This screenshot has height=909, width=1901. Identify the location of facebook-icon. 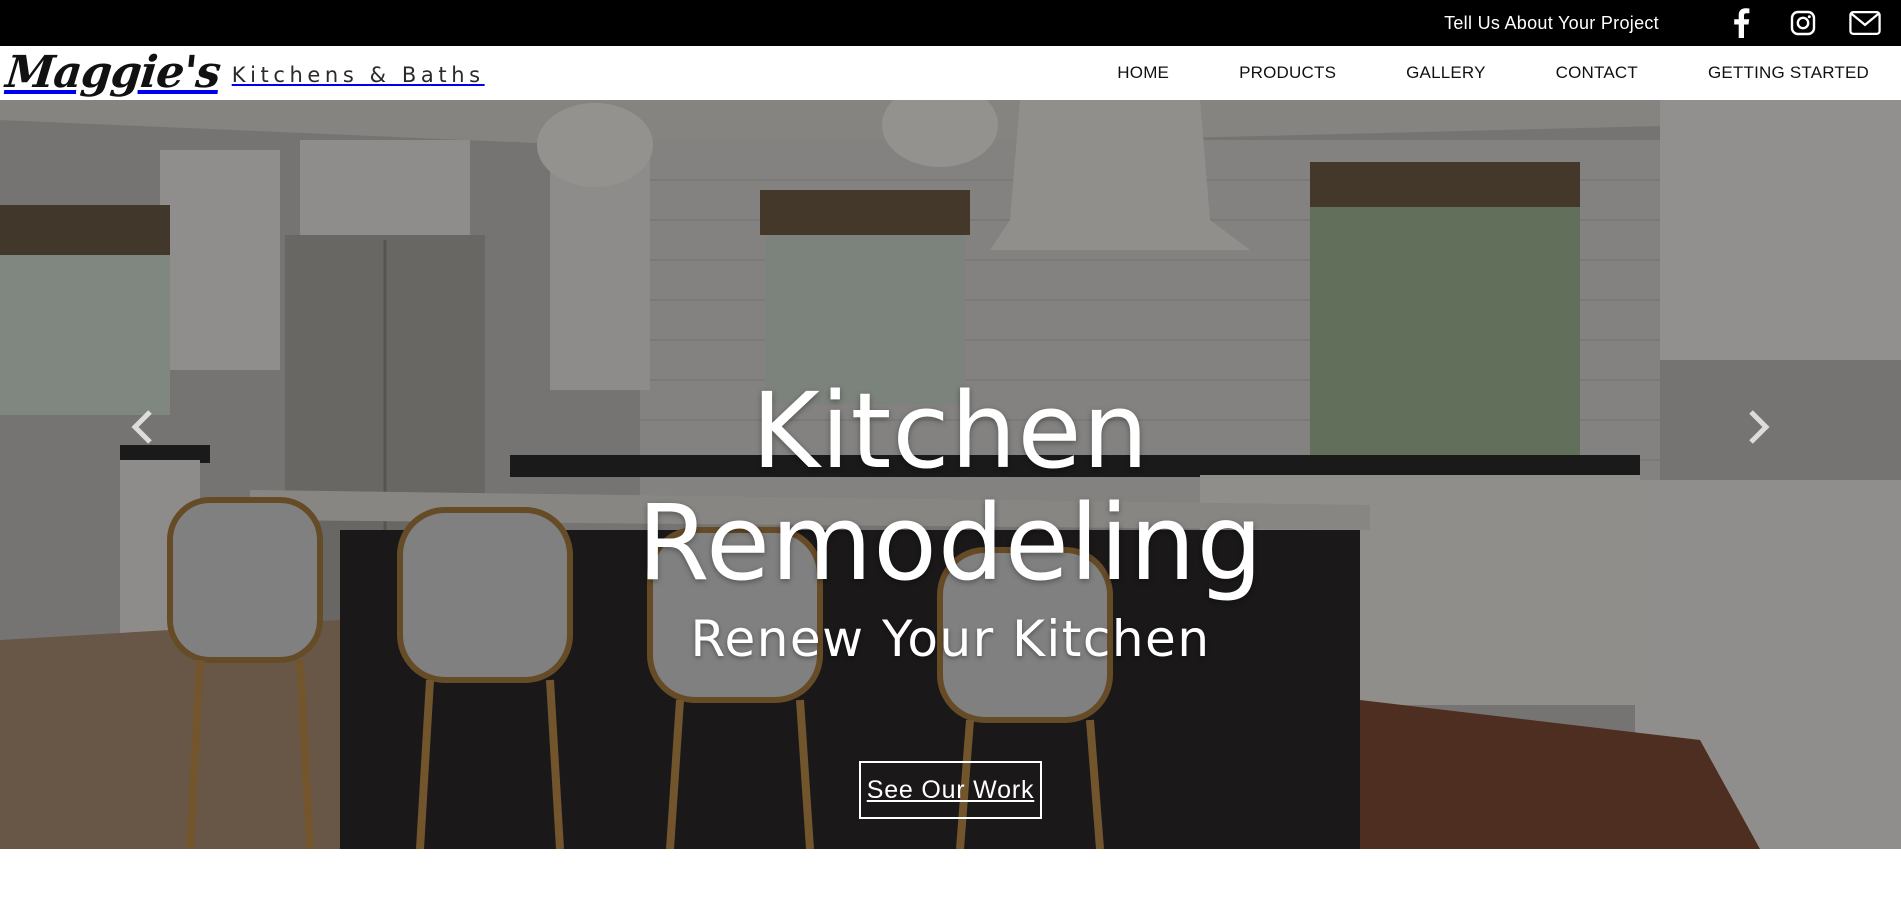
(1741, 23).